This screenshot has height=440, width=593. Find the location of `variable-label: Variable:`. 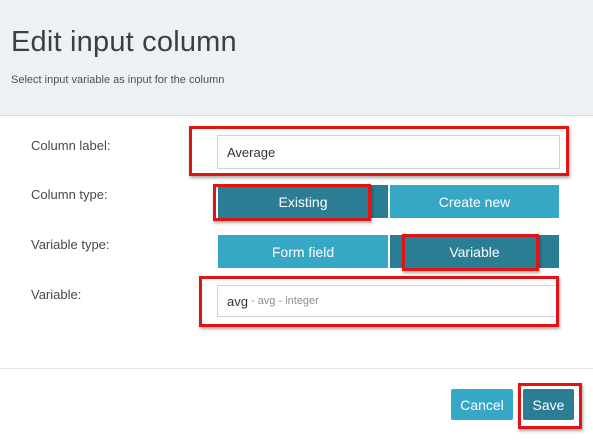

variable-label: Variable: is located at coordinates (56, 294).